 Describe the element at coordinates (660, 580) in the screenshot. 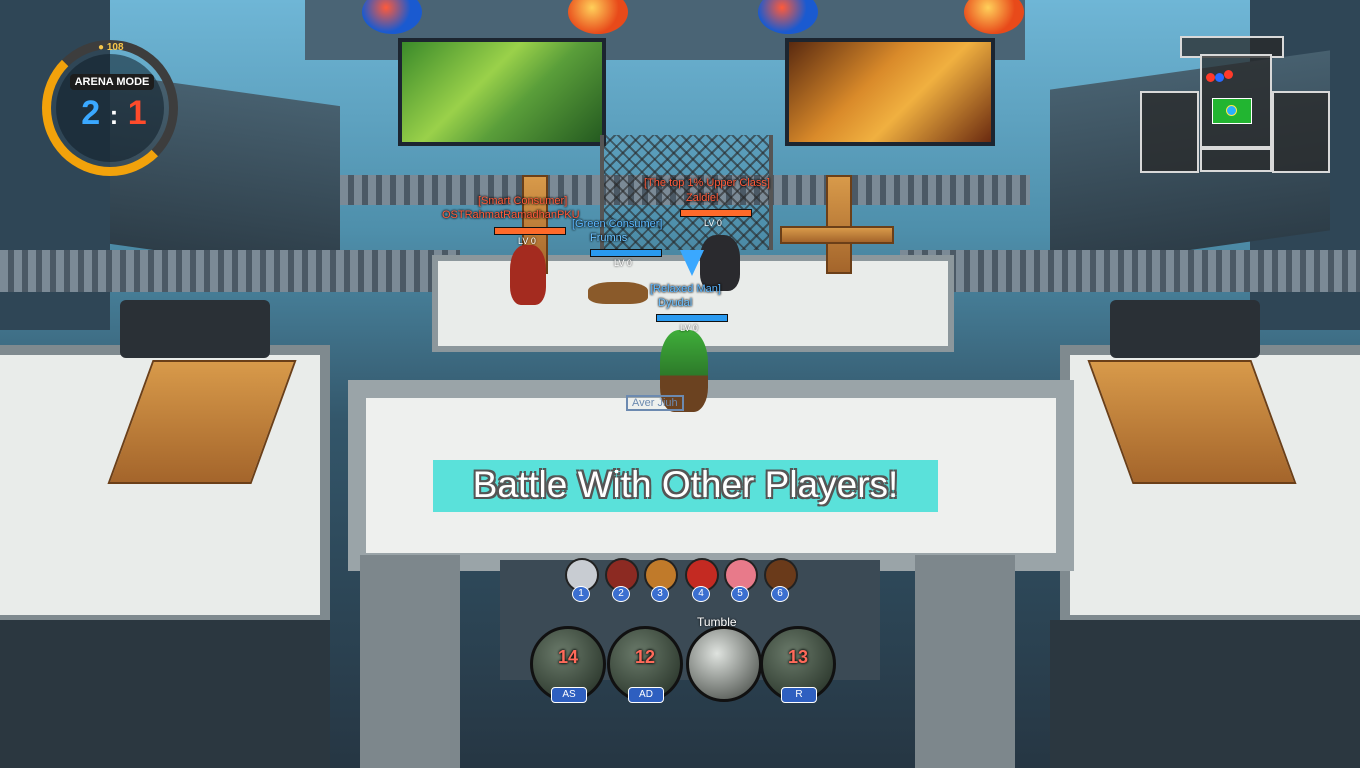

I see `party-slot-3: 3` at that location.